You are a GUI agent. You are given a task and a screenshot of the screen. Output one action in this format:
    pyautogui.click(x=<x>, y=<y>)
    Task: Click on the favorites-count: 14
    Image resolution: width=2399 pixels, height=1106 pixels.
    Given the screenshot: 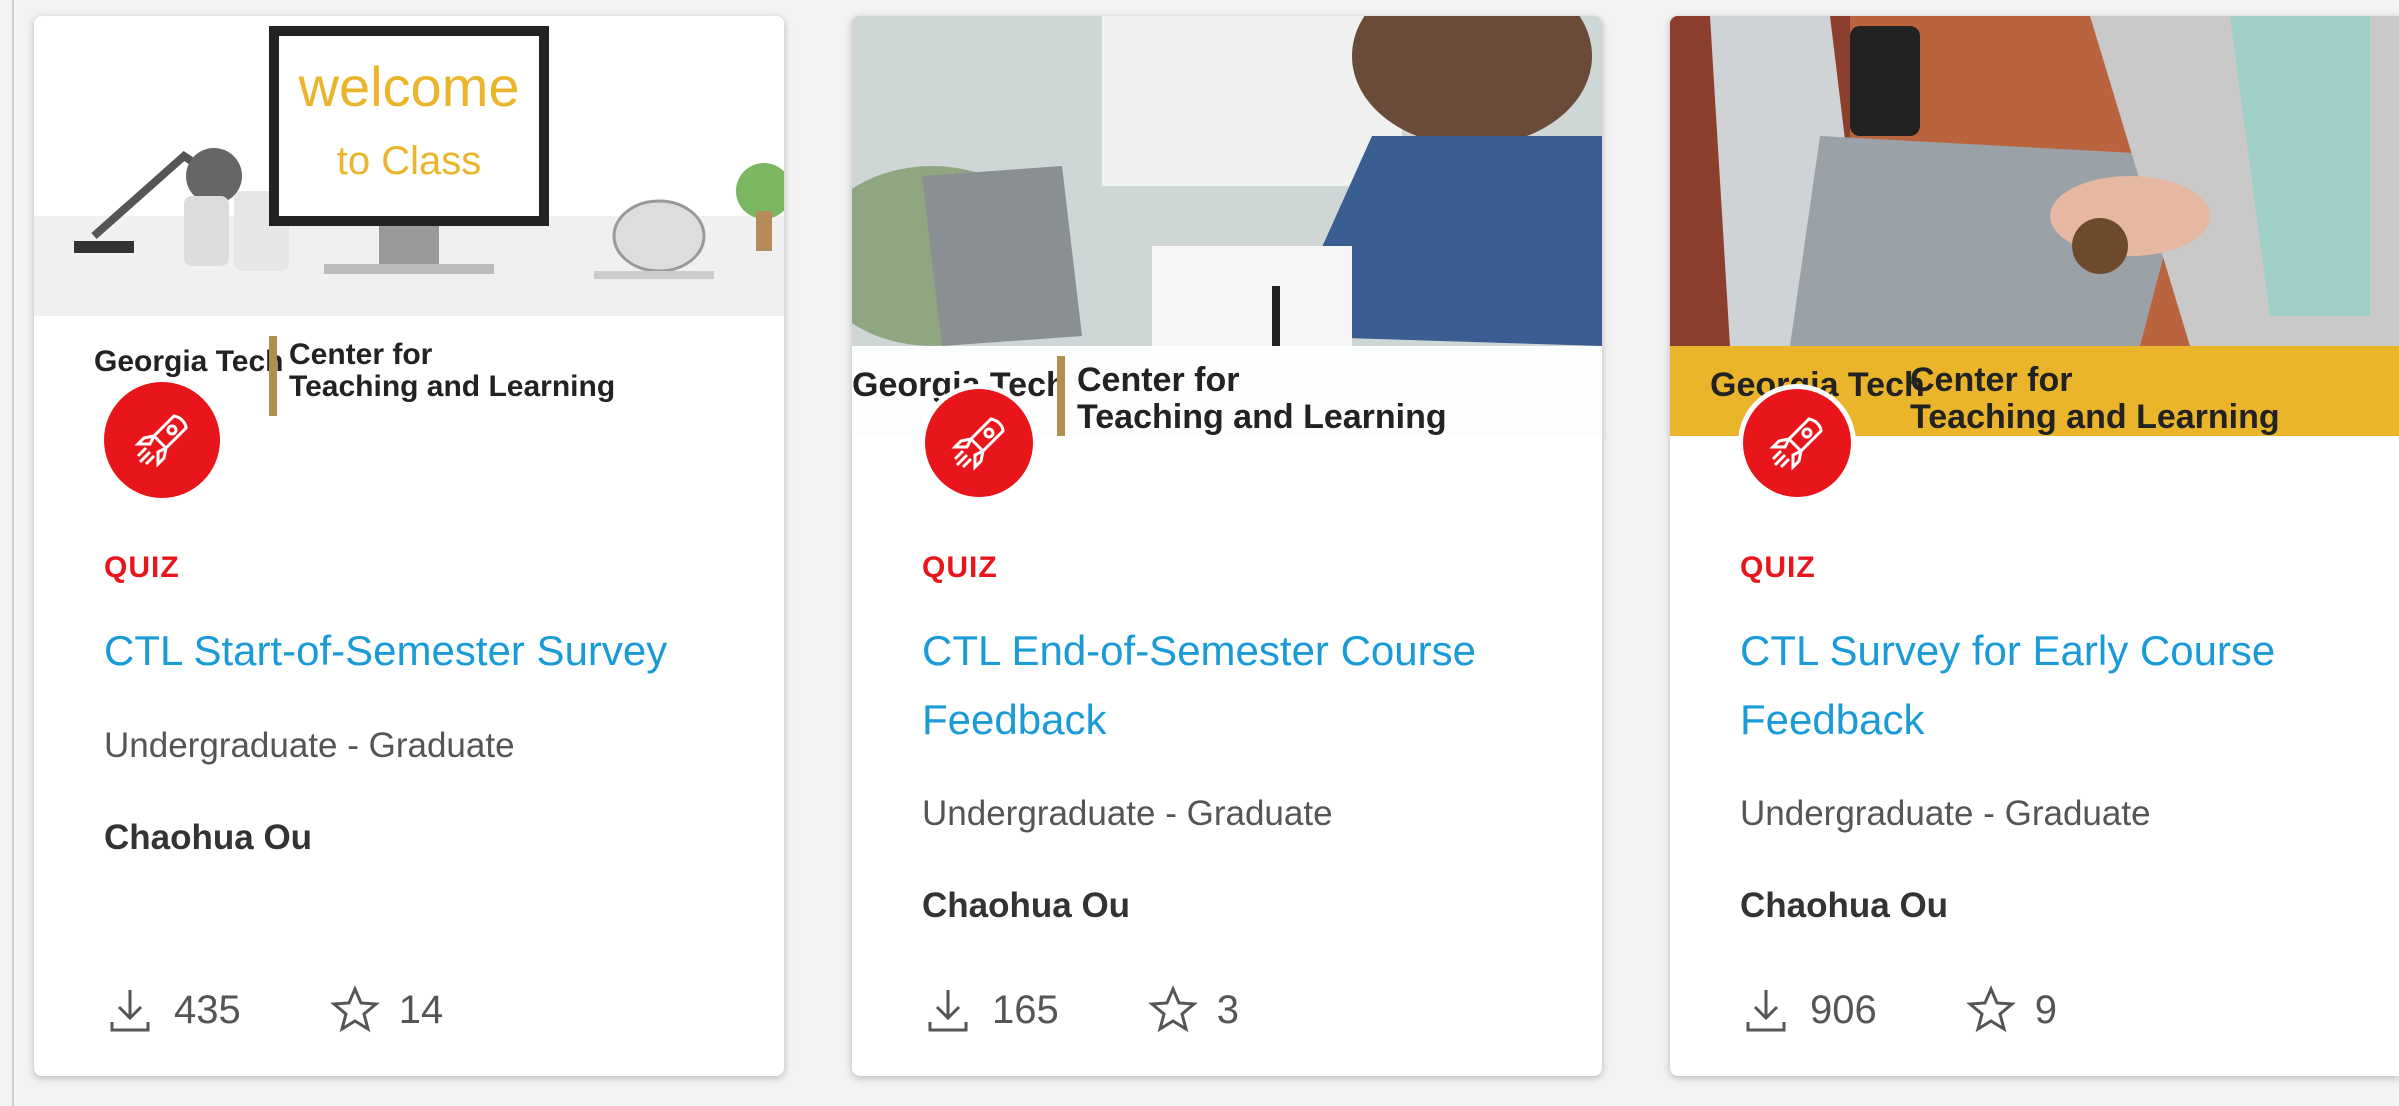 What is the action you would take?
    pyautogui.click(x=421, y=1009)
    